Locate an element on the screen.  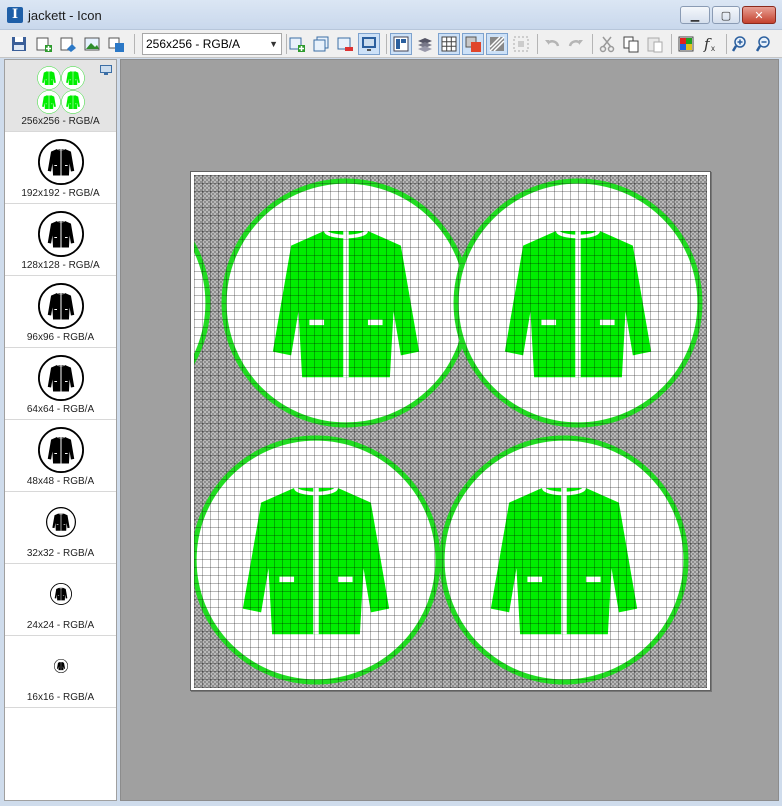
image-size-label: 256x256 - RGB/A is located at coordinates (60, 121).